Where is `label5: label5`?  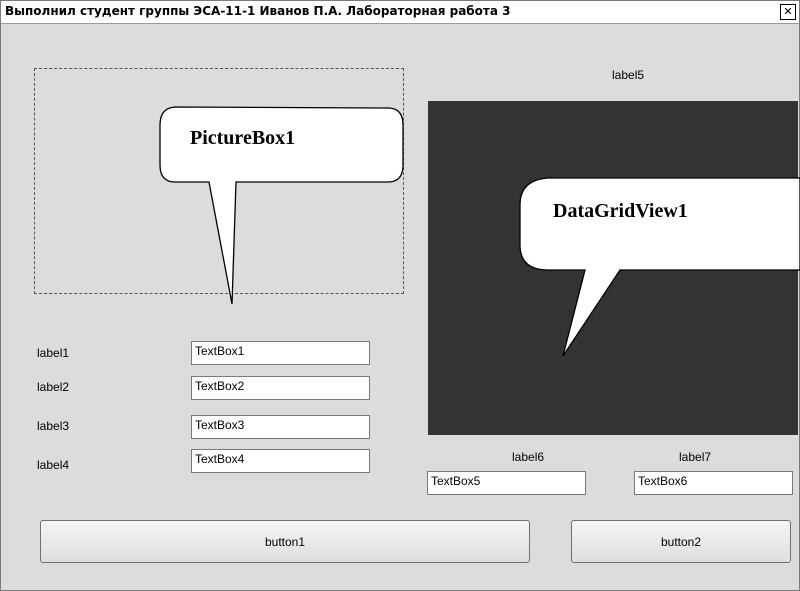
label5: label5 is located at coordinates (628, 75).